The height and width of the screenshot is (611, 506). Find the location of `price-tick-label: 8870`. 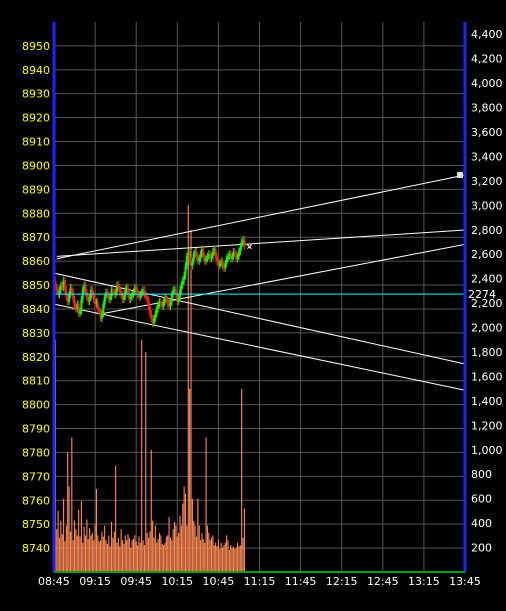

price-tick-label: 8870 is located at coordinates (36, 237).